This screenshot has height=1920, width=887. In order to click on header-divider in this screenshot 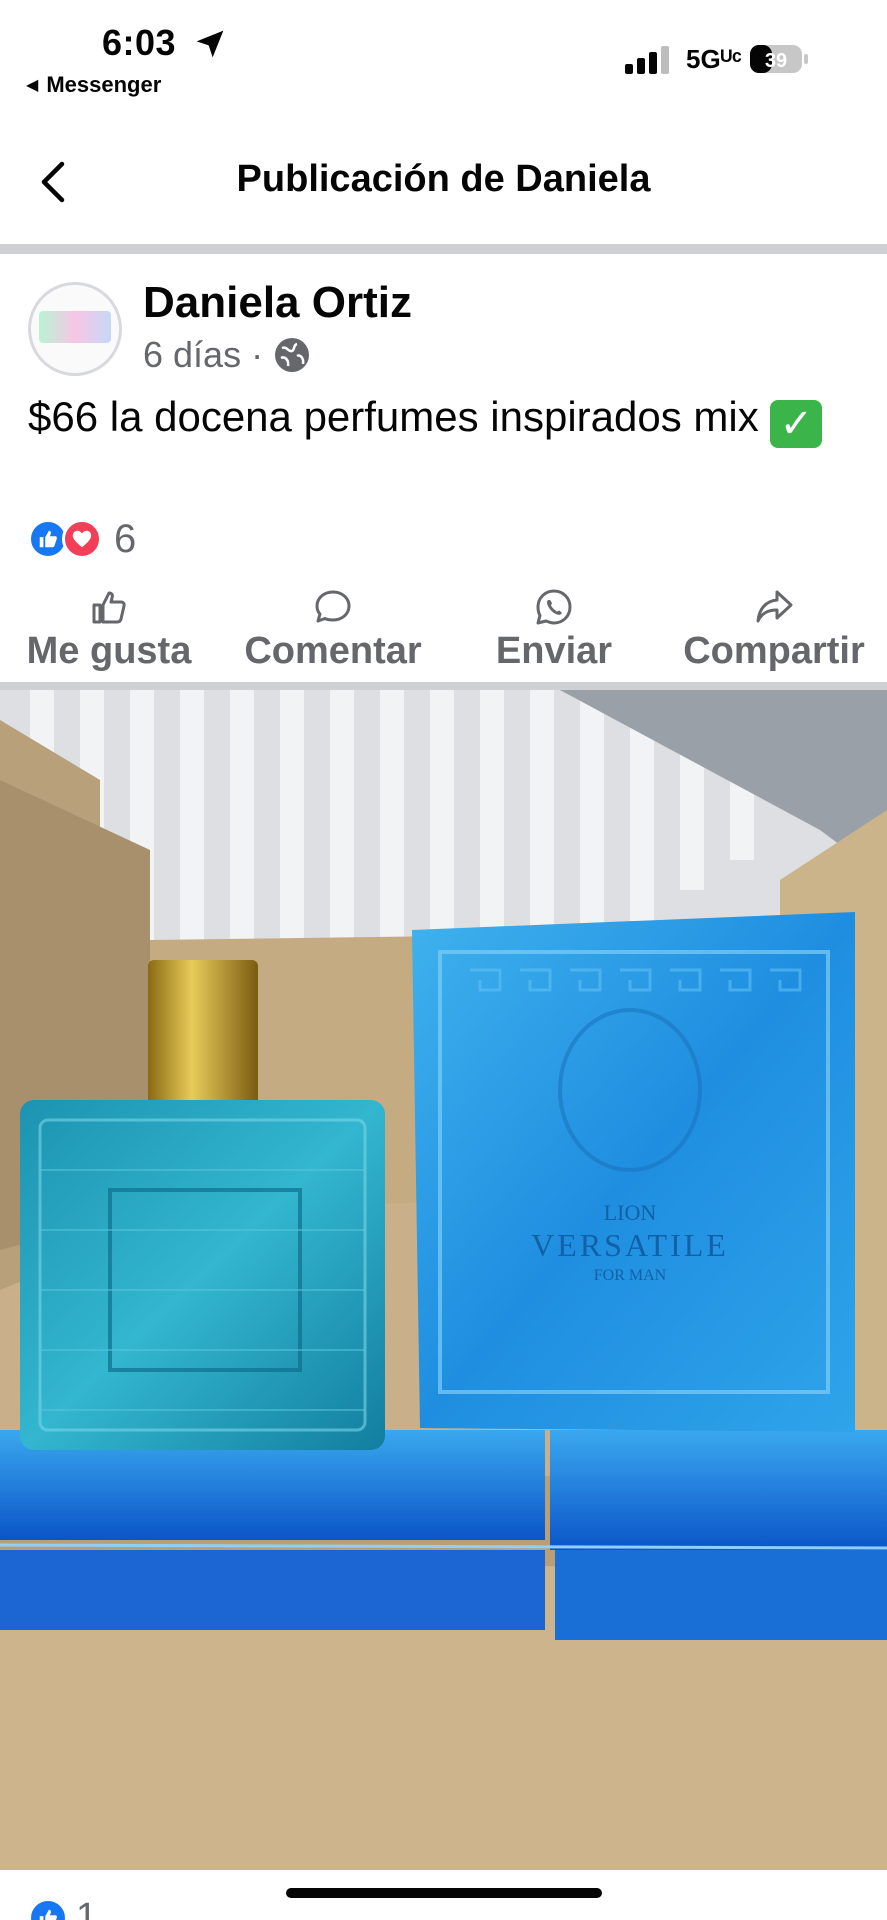, I will do `click(443, 249)`.